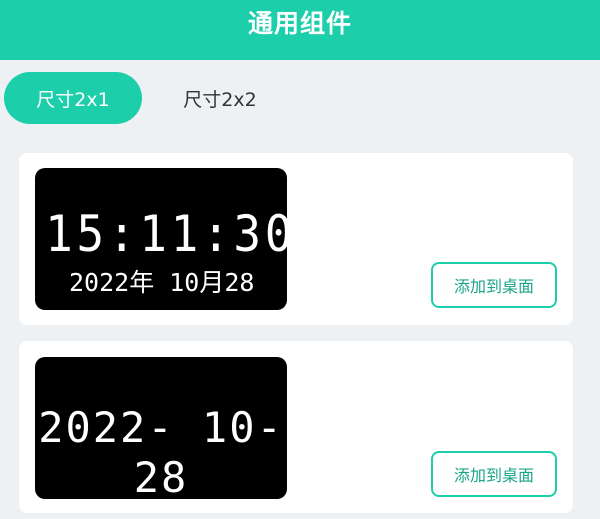 The width and height of the screenshot is (600, 519). I want to click on tab-size-2x2: 尺寸2x2, so click(220, 98).